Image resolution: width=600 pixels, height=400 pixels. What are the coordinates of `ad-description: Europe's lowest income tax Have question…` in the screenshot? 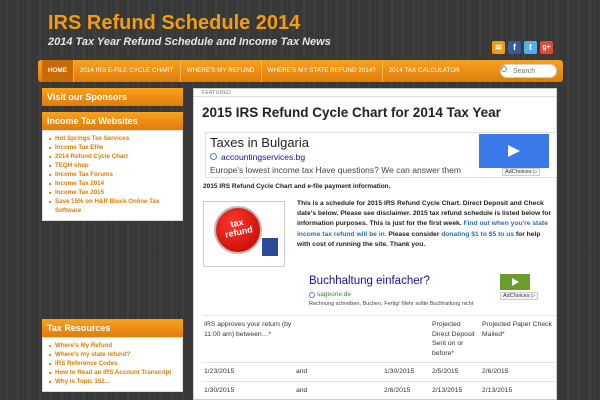 It's located at (335, 170).